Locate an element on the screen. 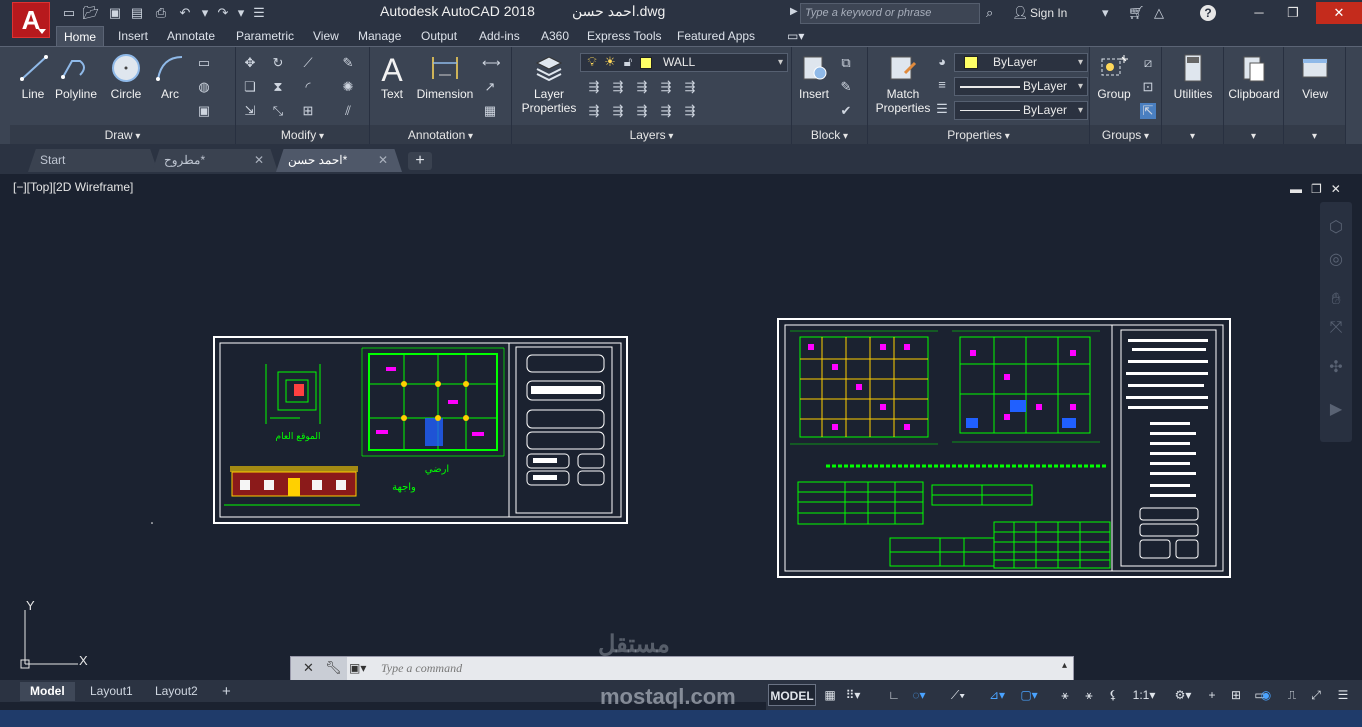 This screenshot has height=727, width=1362. tab-add-ins: Add-ins is located at coordinates (499, 36).